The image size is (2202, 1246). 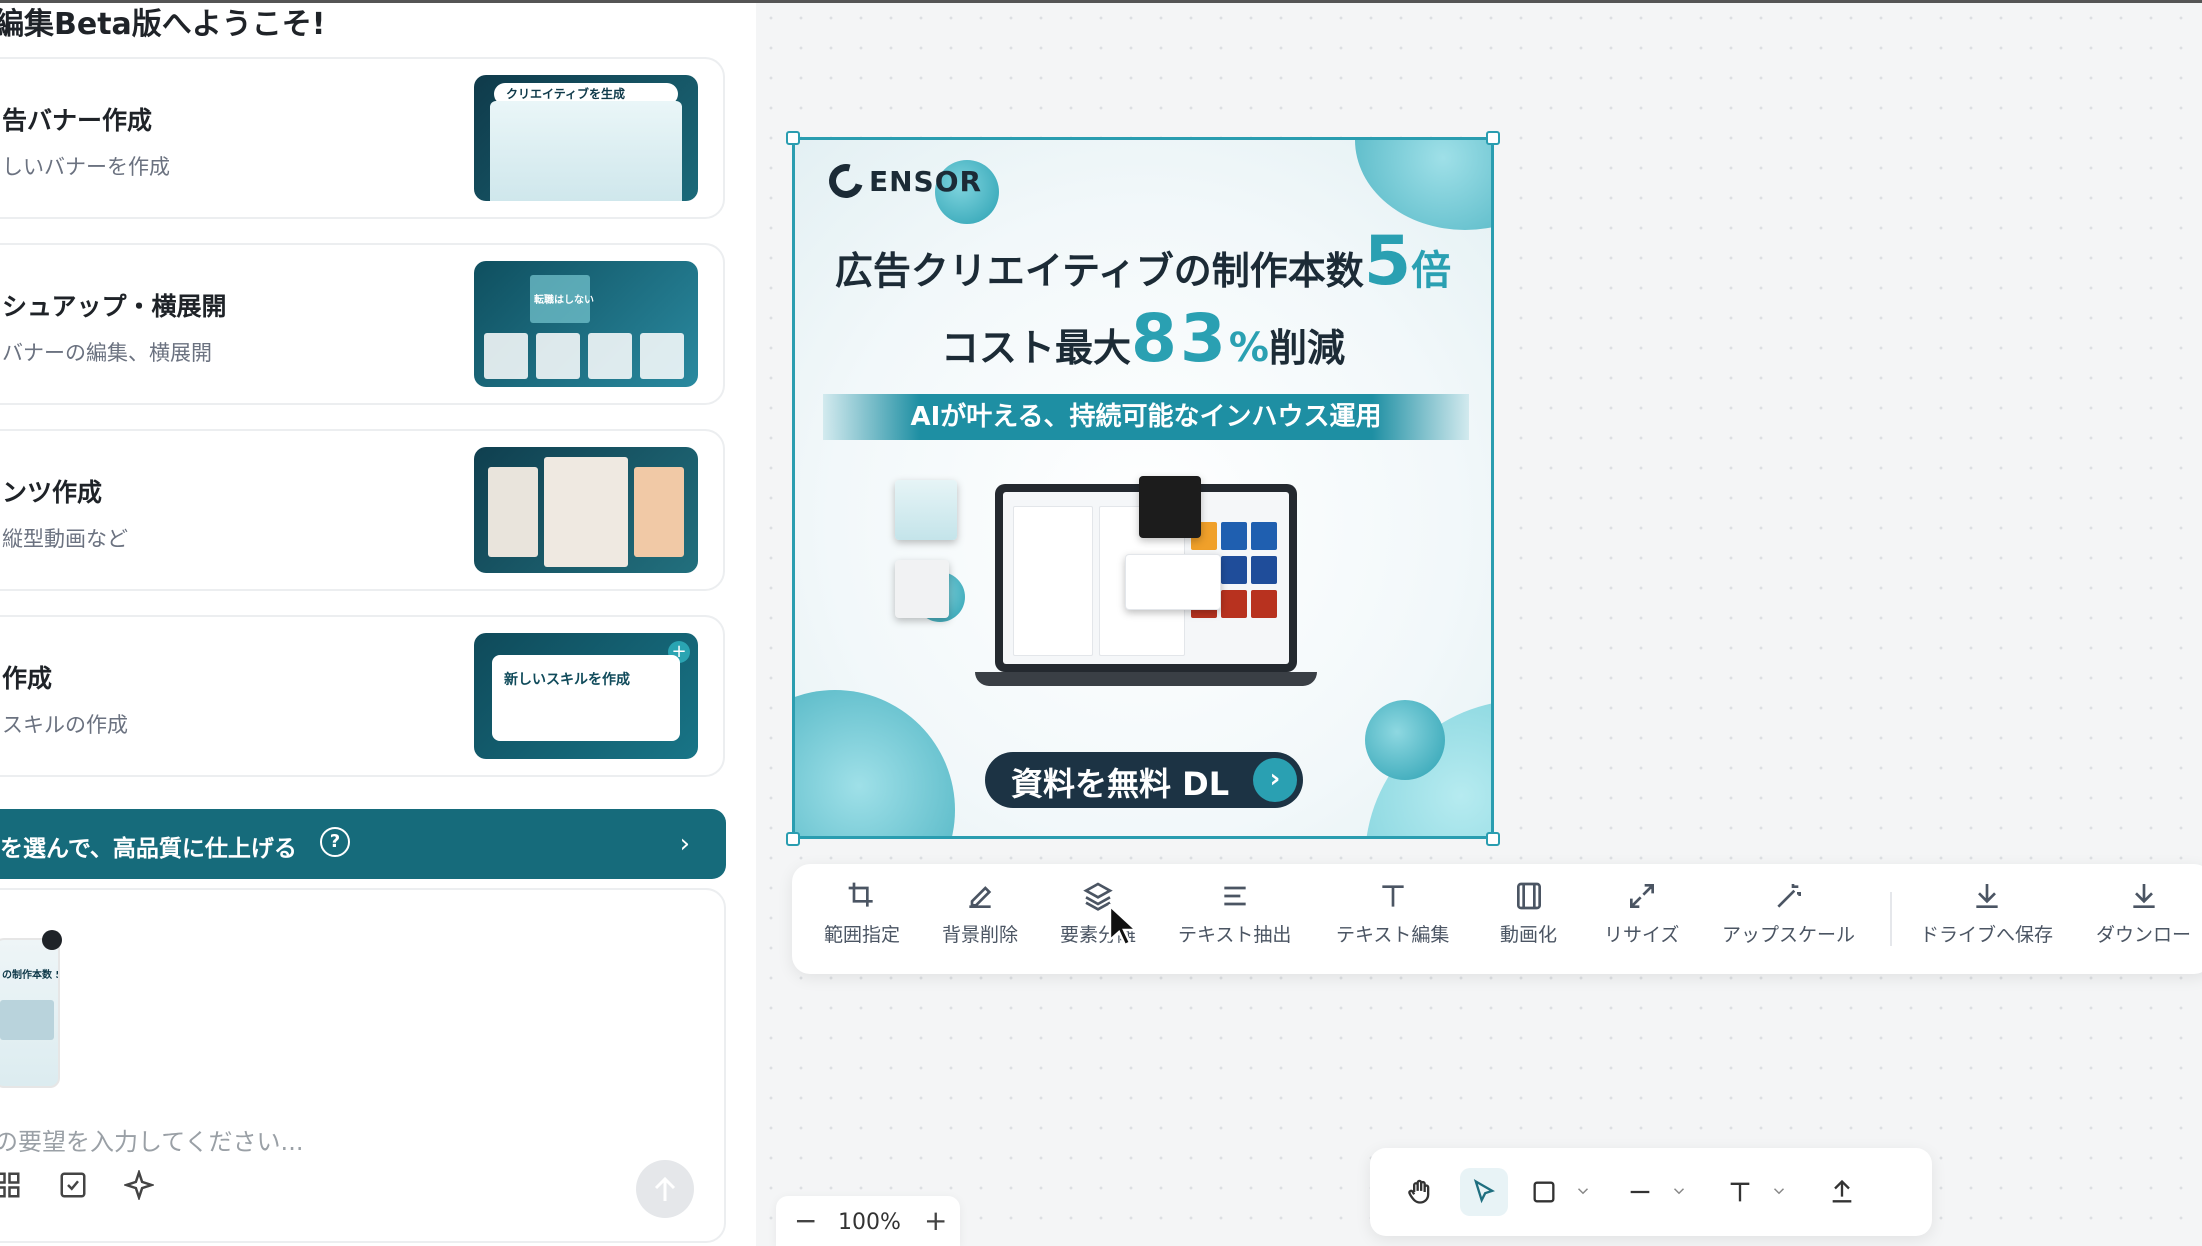 I want to click on card-title: ンツ作成, so click(x=52, y=492).